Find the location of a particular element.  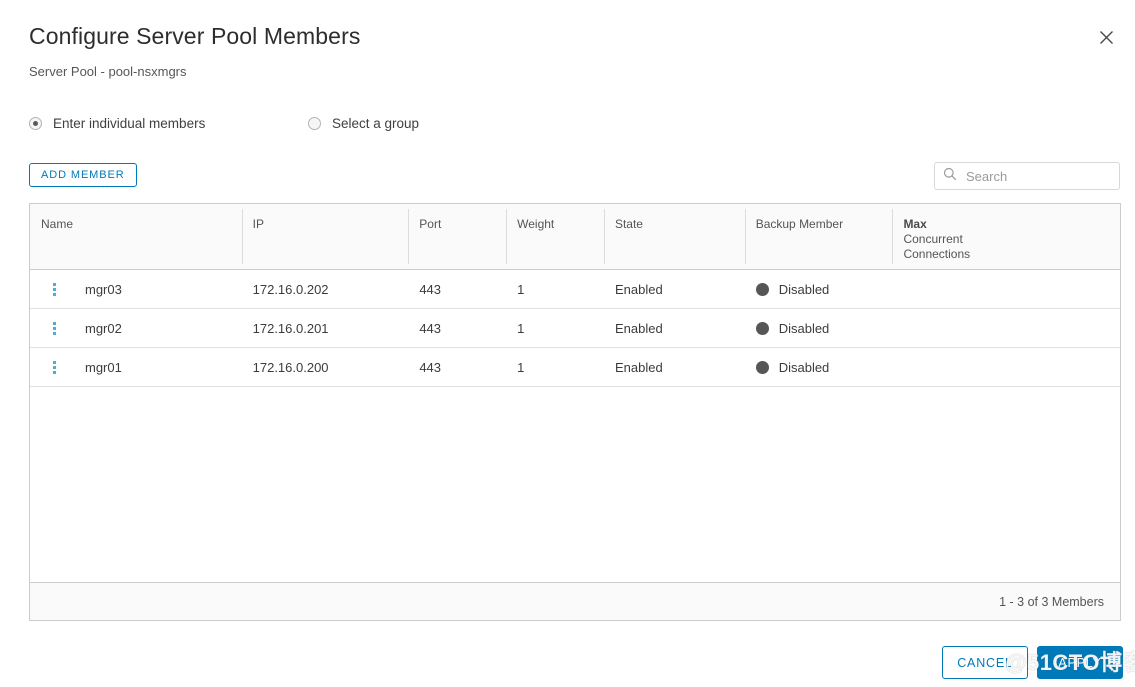

column-header-max-concurrent-connections: Max Concurrent Connections is located at coordinates (1006, 236).